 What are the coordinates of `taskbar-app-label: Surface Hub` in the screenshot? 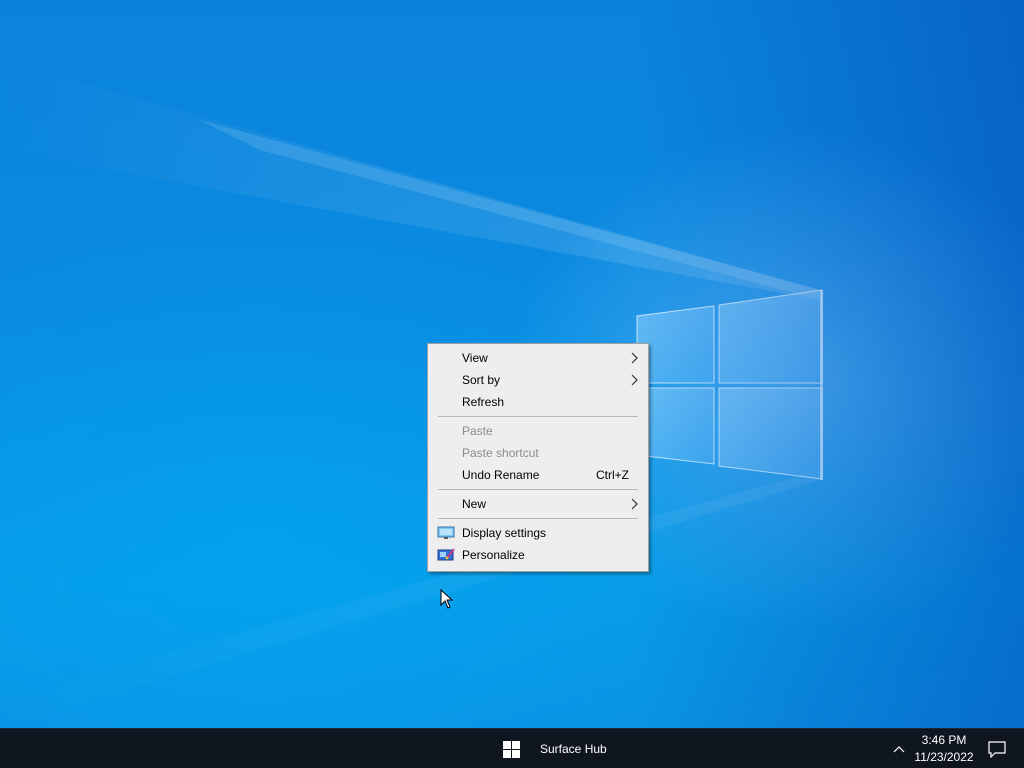 It's located at (573, 749).